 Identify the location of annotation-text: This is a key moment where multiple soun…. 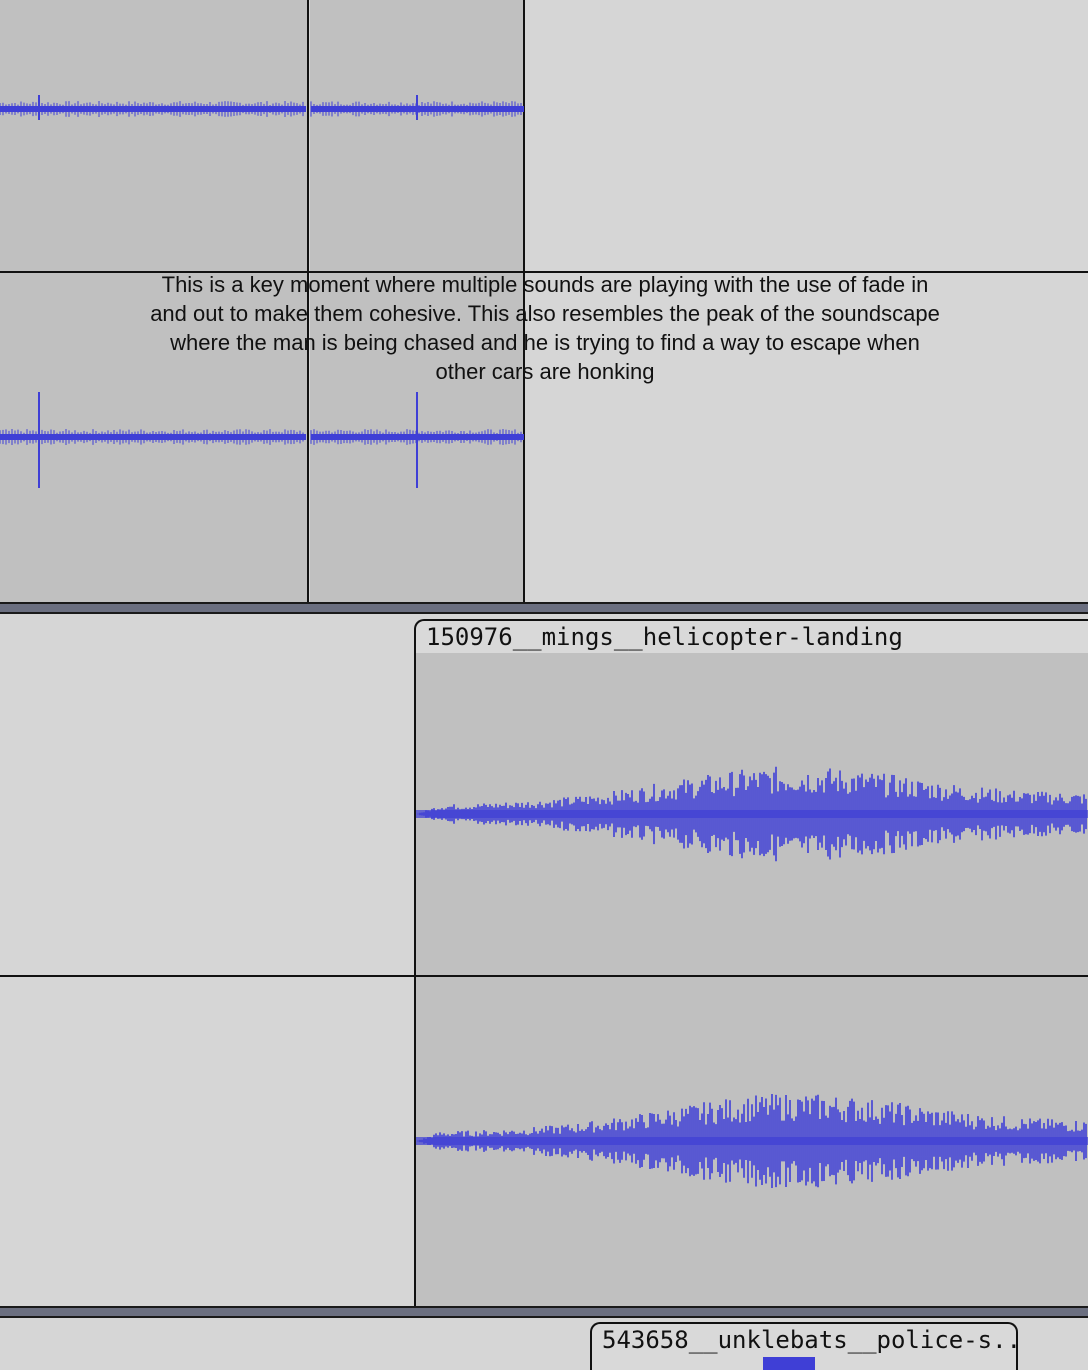
(545, 328).